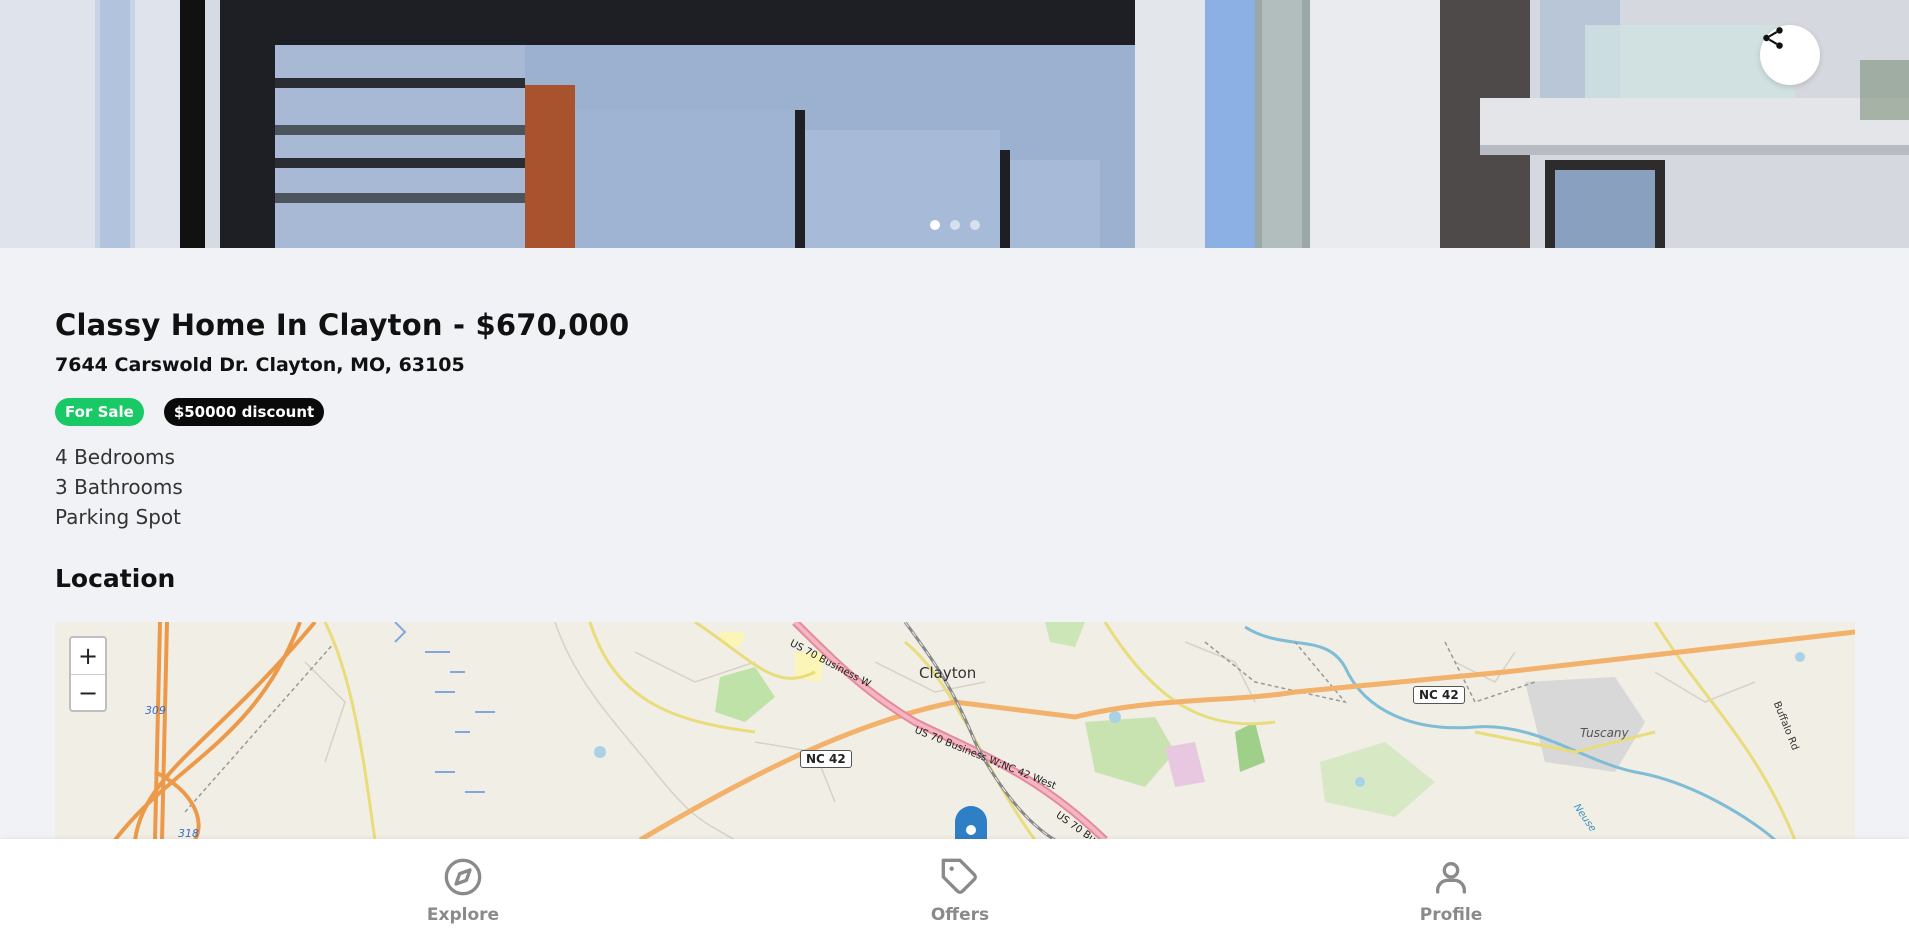 Image resolution: width=1909 pixels, height=939 pixels. I want to click on nav-offers: Offers, so click(960, 891).